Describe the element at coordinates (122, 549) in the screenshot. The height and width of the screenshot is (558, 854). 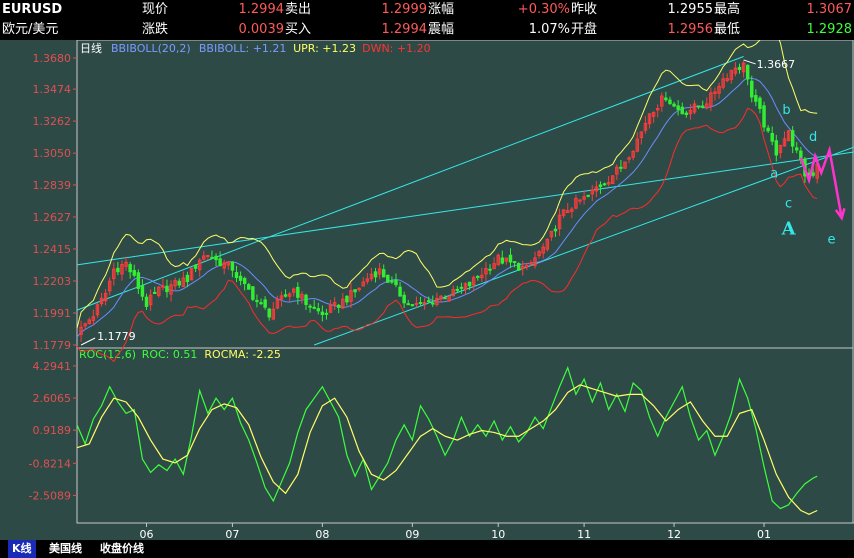
I see `tab-close-line: 收盘价线` at that location.